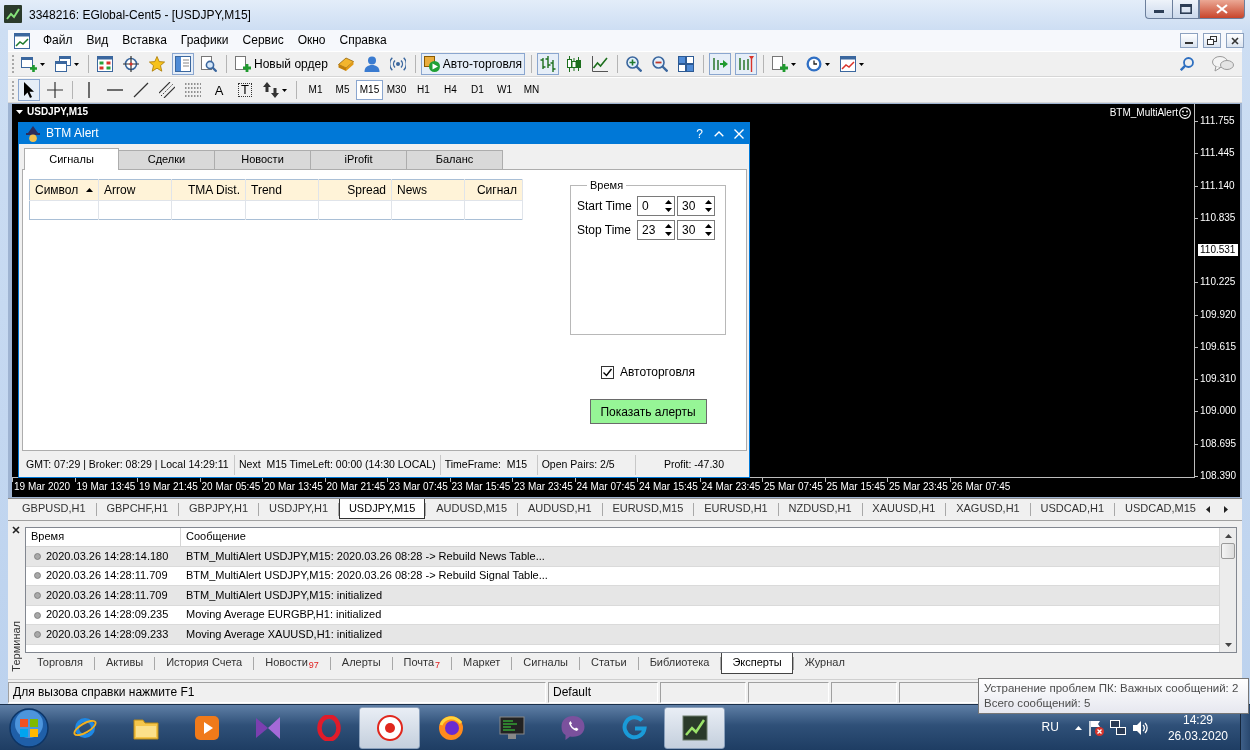 This screenshot has height=750, width=1250. I want to click on toolbar-button: Авто-торговля, so click(473, 64).